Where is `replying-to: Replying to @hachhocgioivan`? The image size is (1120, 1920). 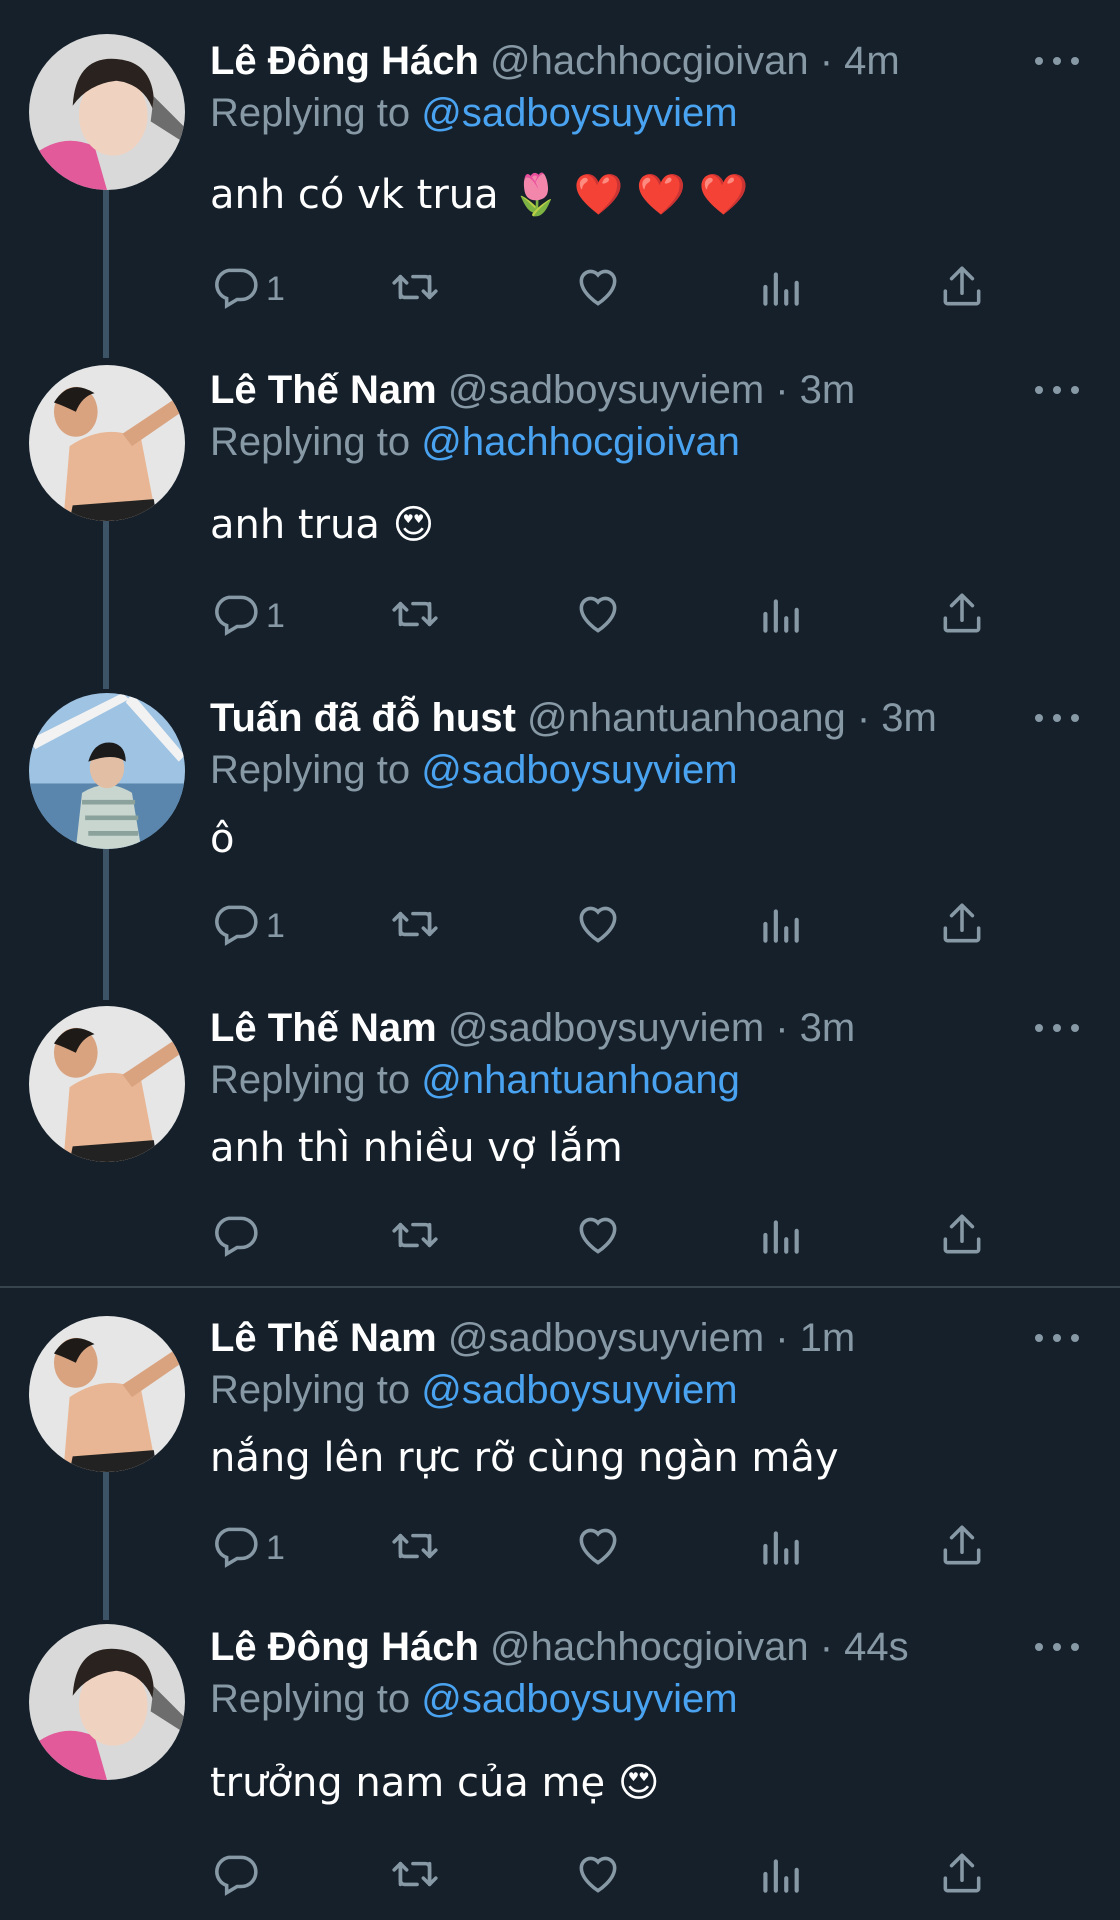 replying-to: Replying to @hachhocgioivan is located at coordinates (475, 442).